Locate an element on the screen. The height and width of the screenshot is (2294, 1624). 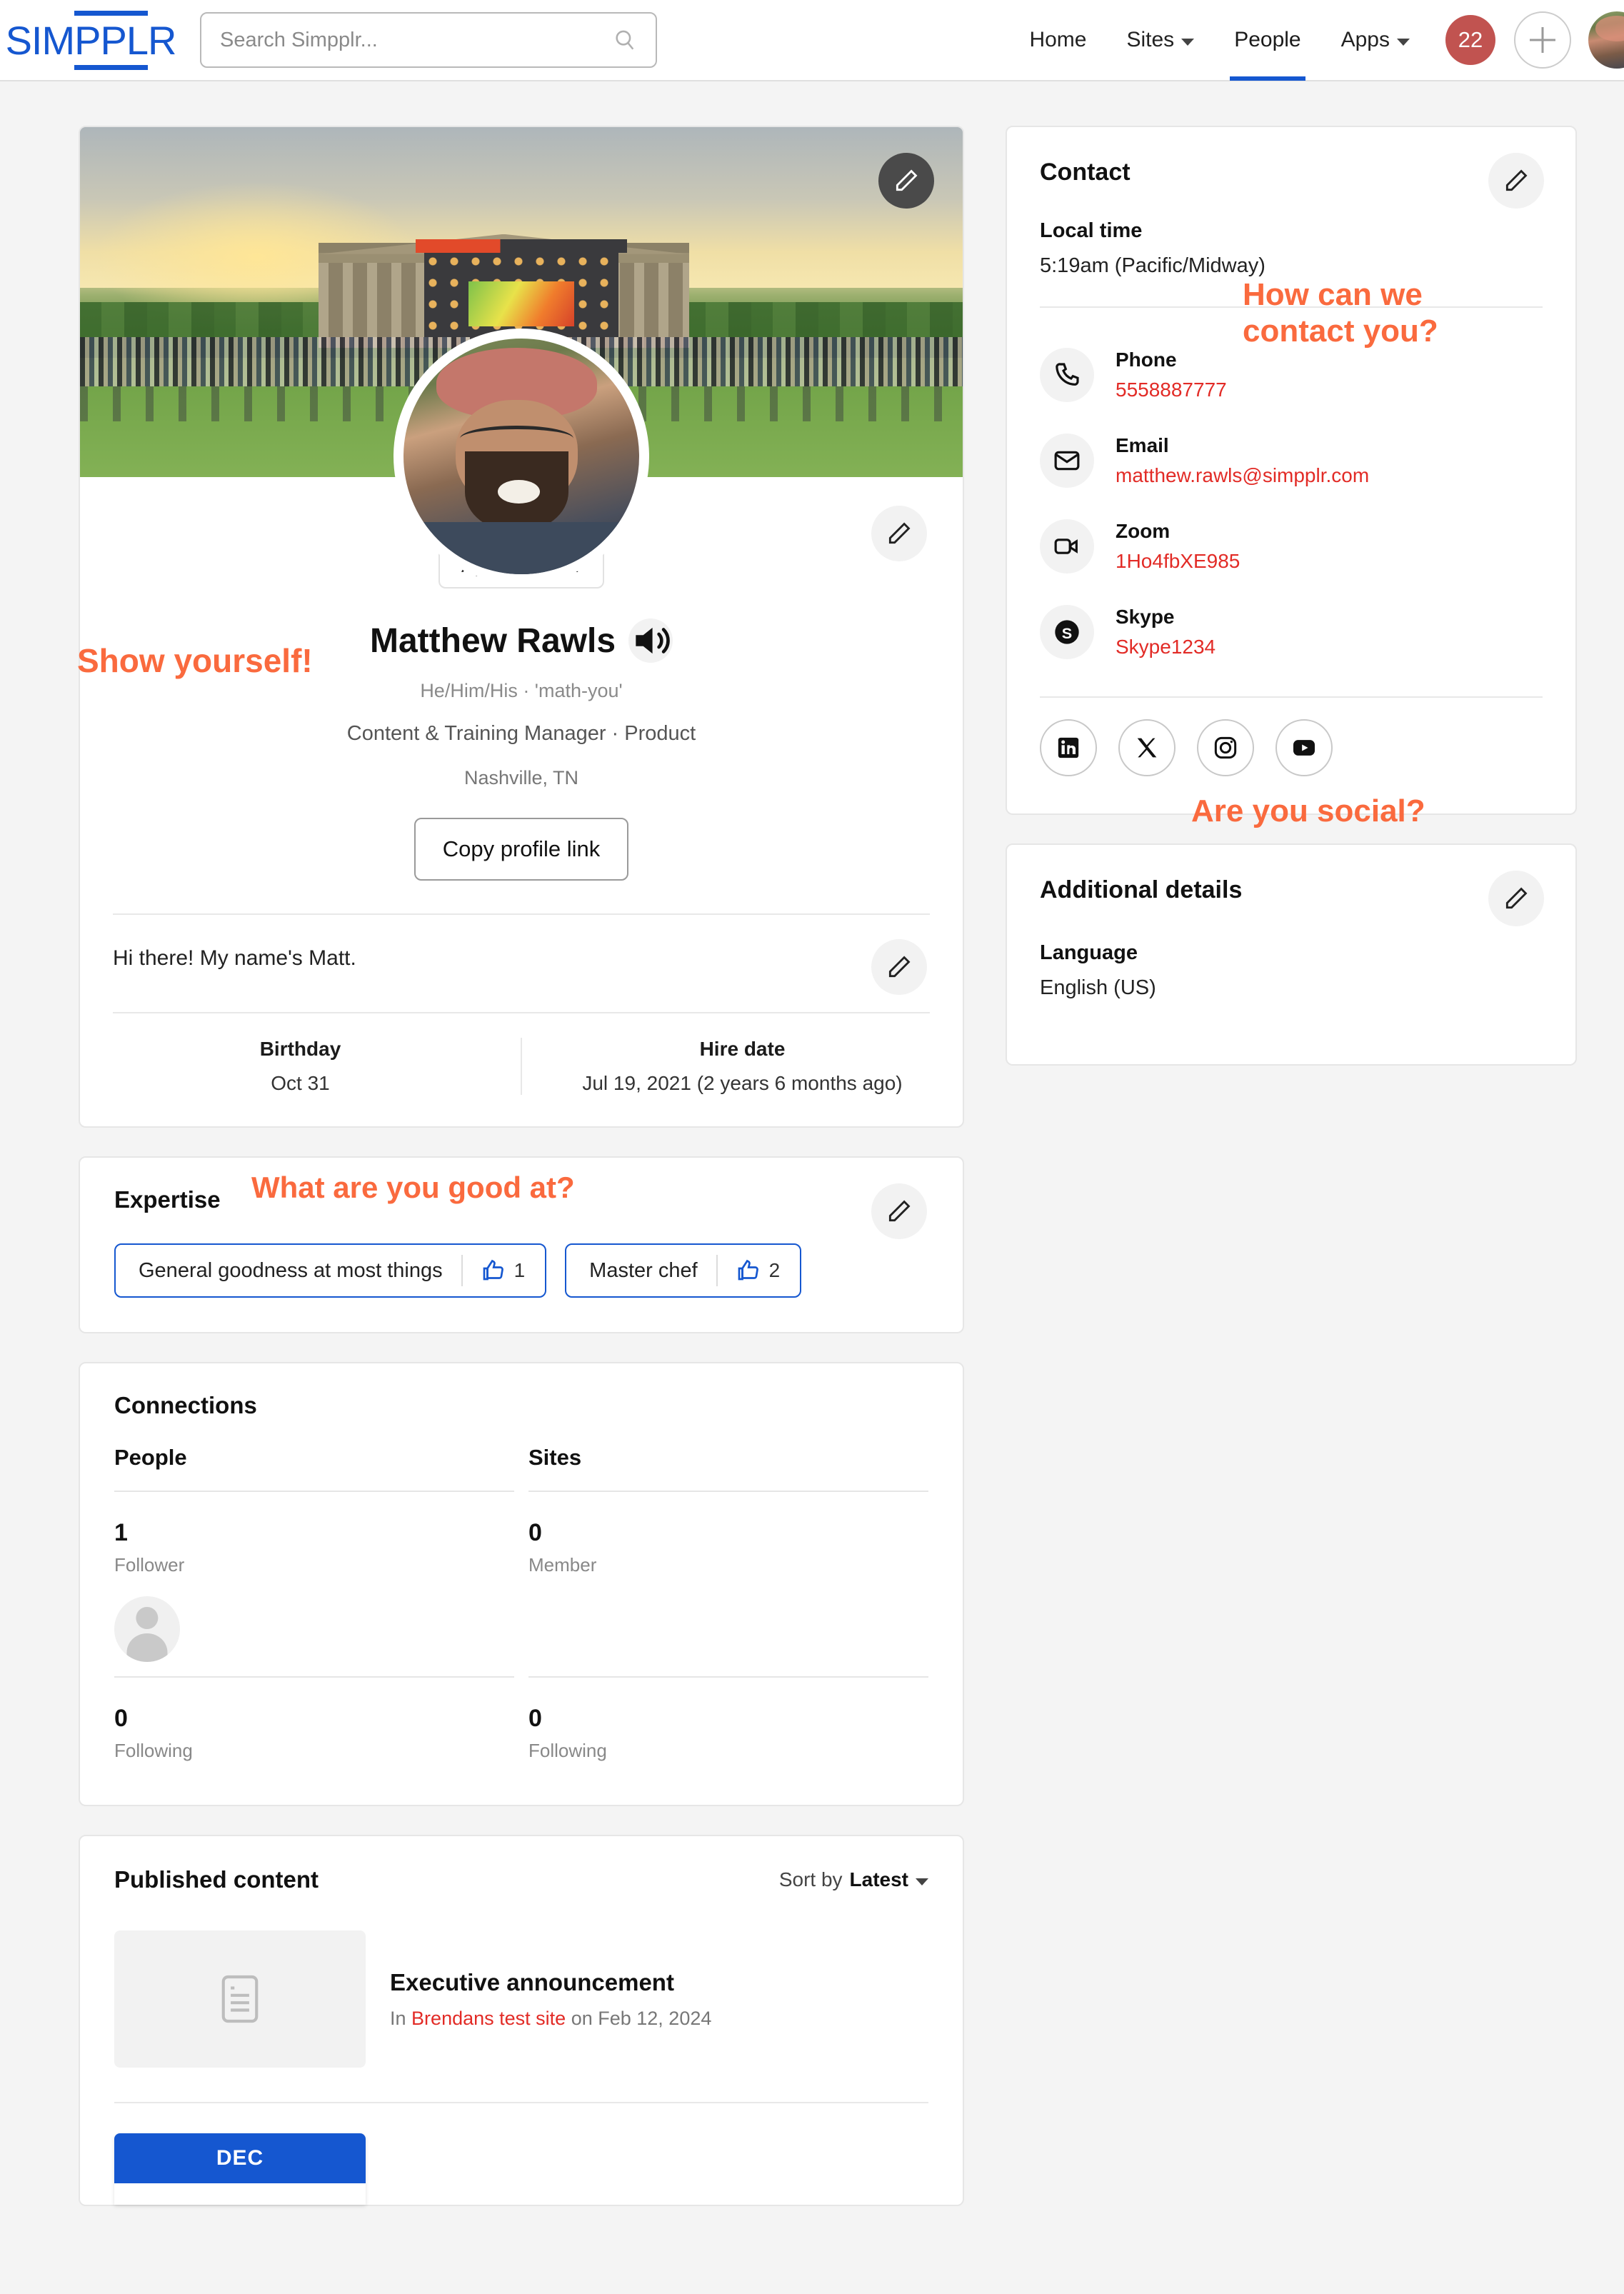
search-input is located at coordinates (428, 40).